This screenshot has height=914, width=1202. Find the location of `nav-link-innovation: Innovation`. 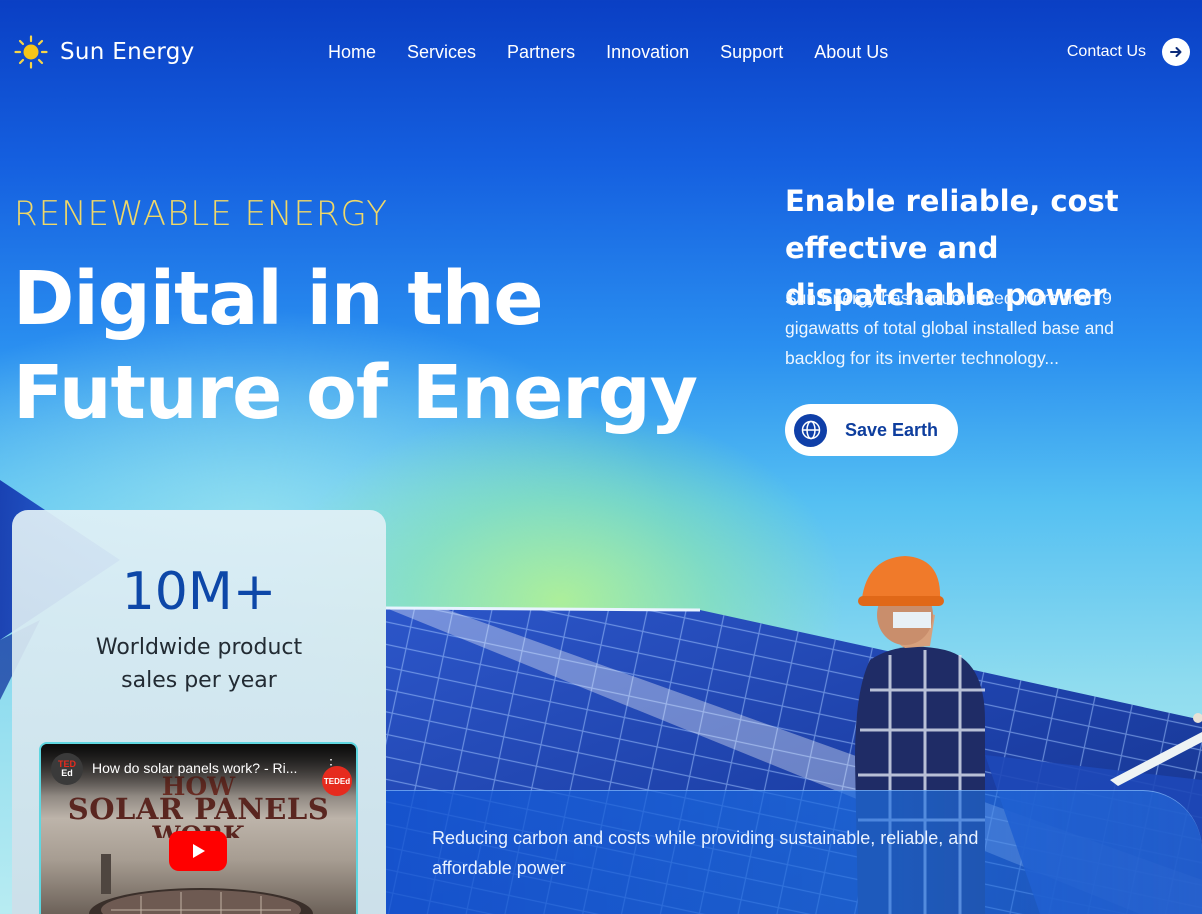

nav-link-innovation: Innovation is located at coordinates (647, 52).